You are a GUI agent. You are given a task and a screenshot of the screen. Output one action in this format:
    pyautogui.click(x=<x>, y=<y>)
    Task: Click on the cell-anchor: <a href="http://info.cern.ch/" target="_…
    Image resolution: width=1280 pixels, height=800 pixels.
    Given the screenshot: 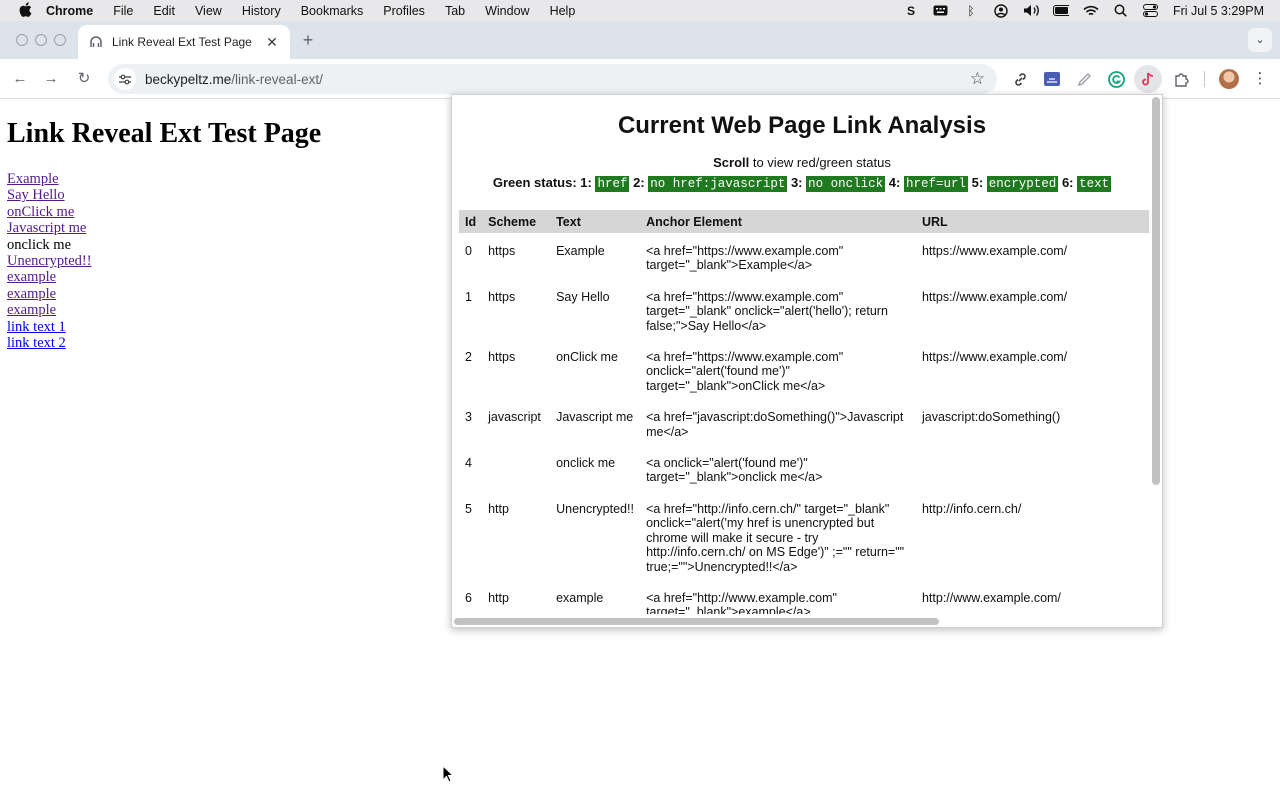 What is the action you would take?
    pyautogui.click(x=775, y=537)
    